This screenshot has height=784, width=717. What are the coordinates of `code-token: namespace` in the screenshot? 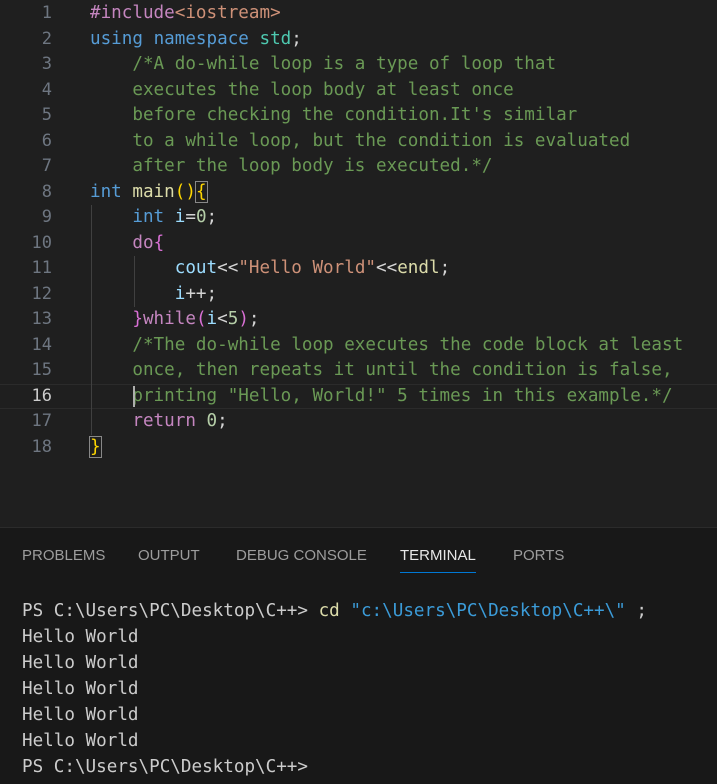 It's located at (201, 38).